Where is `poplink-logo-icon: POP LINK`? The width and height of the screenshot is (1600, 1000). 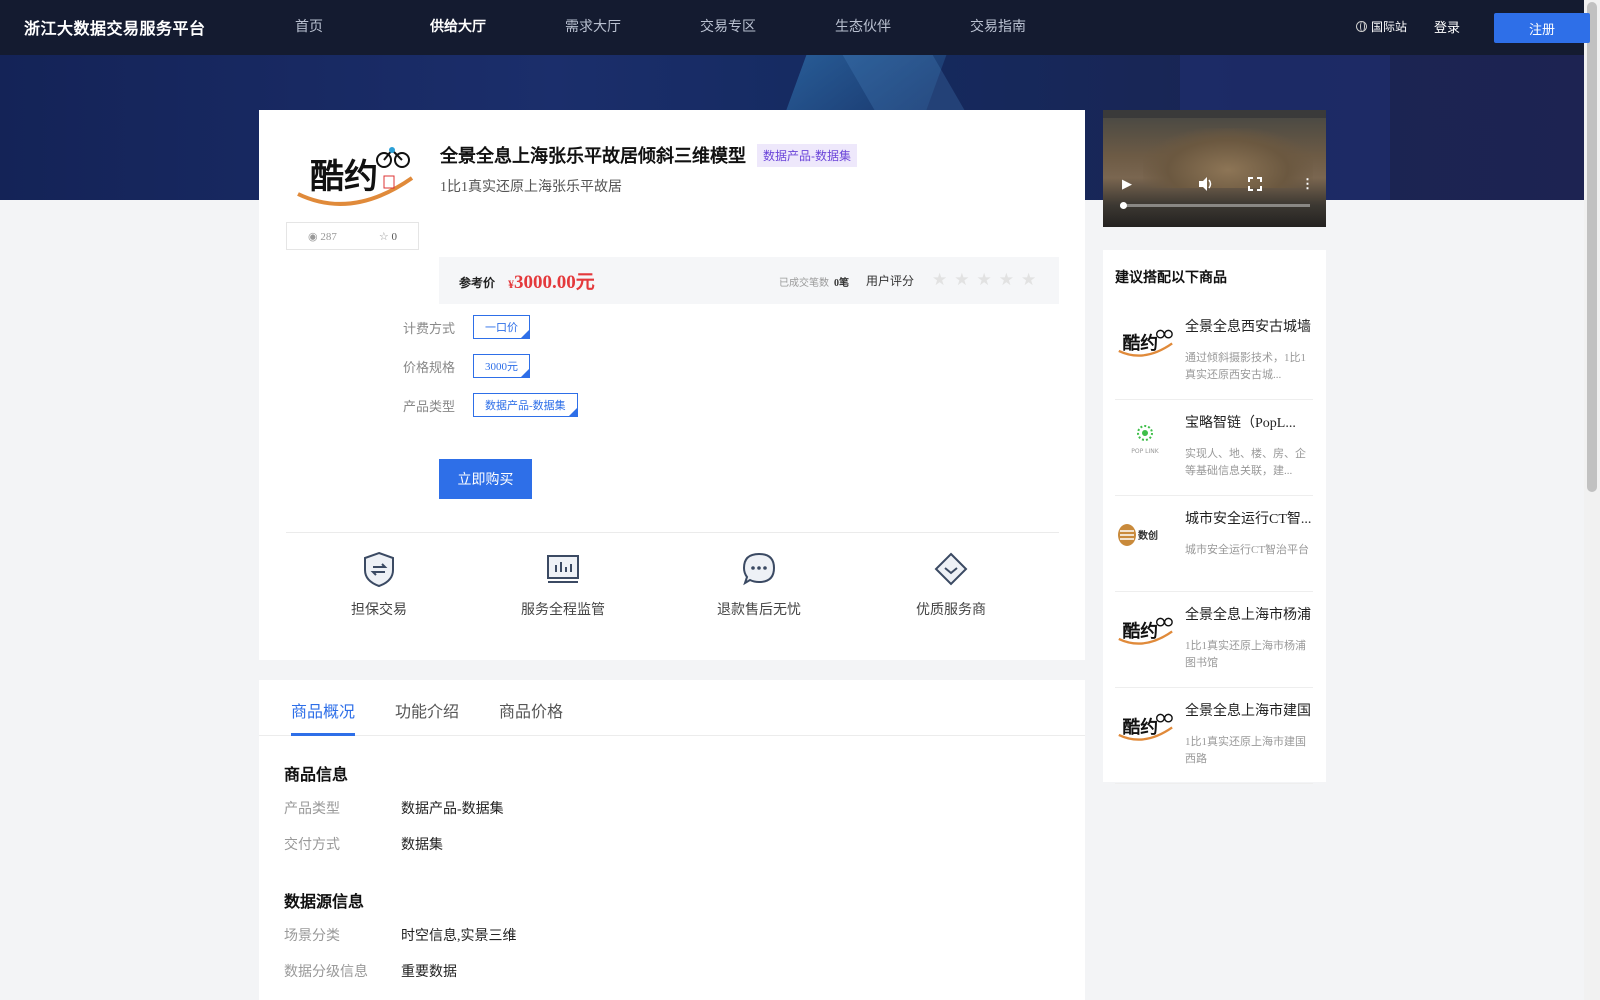 poplink-logo-icon: POP LINK is located at coordinates (1145, 440).